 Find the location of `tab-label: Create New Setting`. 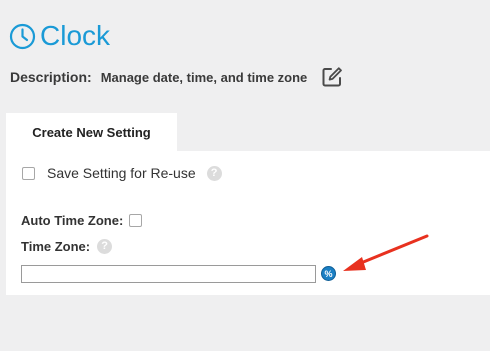

tab-label: Create New Setting is located at coordinates (91, 132).